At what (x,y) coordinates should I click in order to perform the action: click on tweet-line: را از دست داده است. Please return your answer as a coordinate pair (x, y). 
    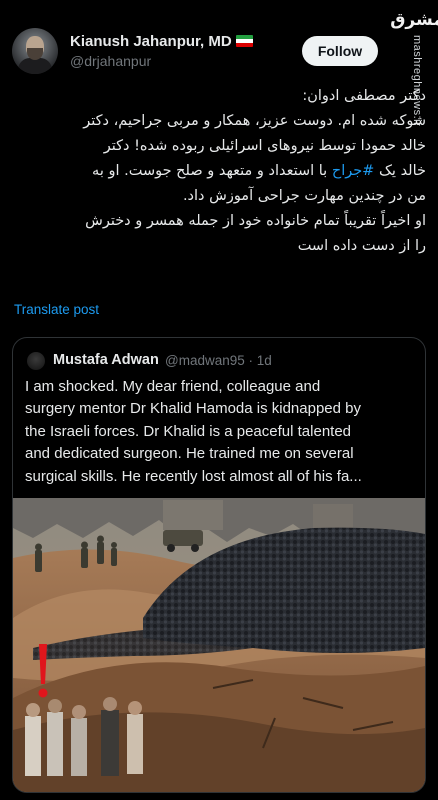
    Looking at the image, I should click on (361, 246).